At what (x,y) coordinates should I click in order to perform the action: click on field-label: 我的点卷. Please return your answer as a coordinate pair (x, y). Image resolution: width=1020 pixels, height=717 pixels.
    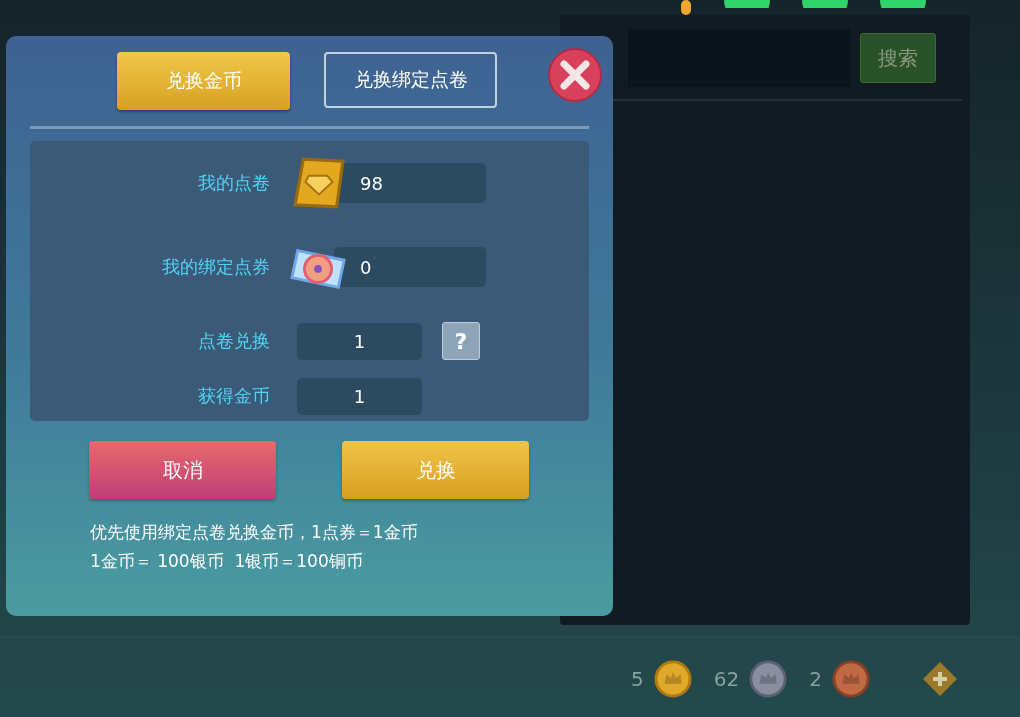
    Looking at the image, I should click on (233, 183).